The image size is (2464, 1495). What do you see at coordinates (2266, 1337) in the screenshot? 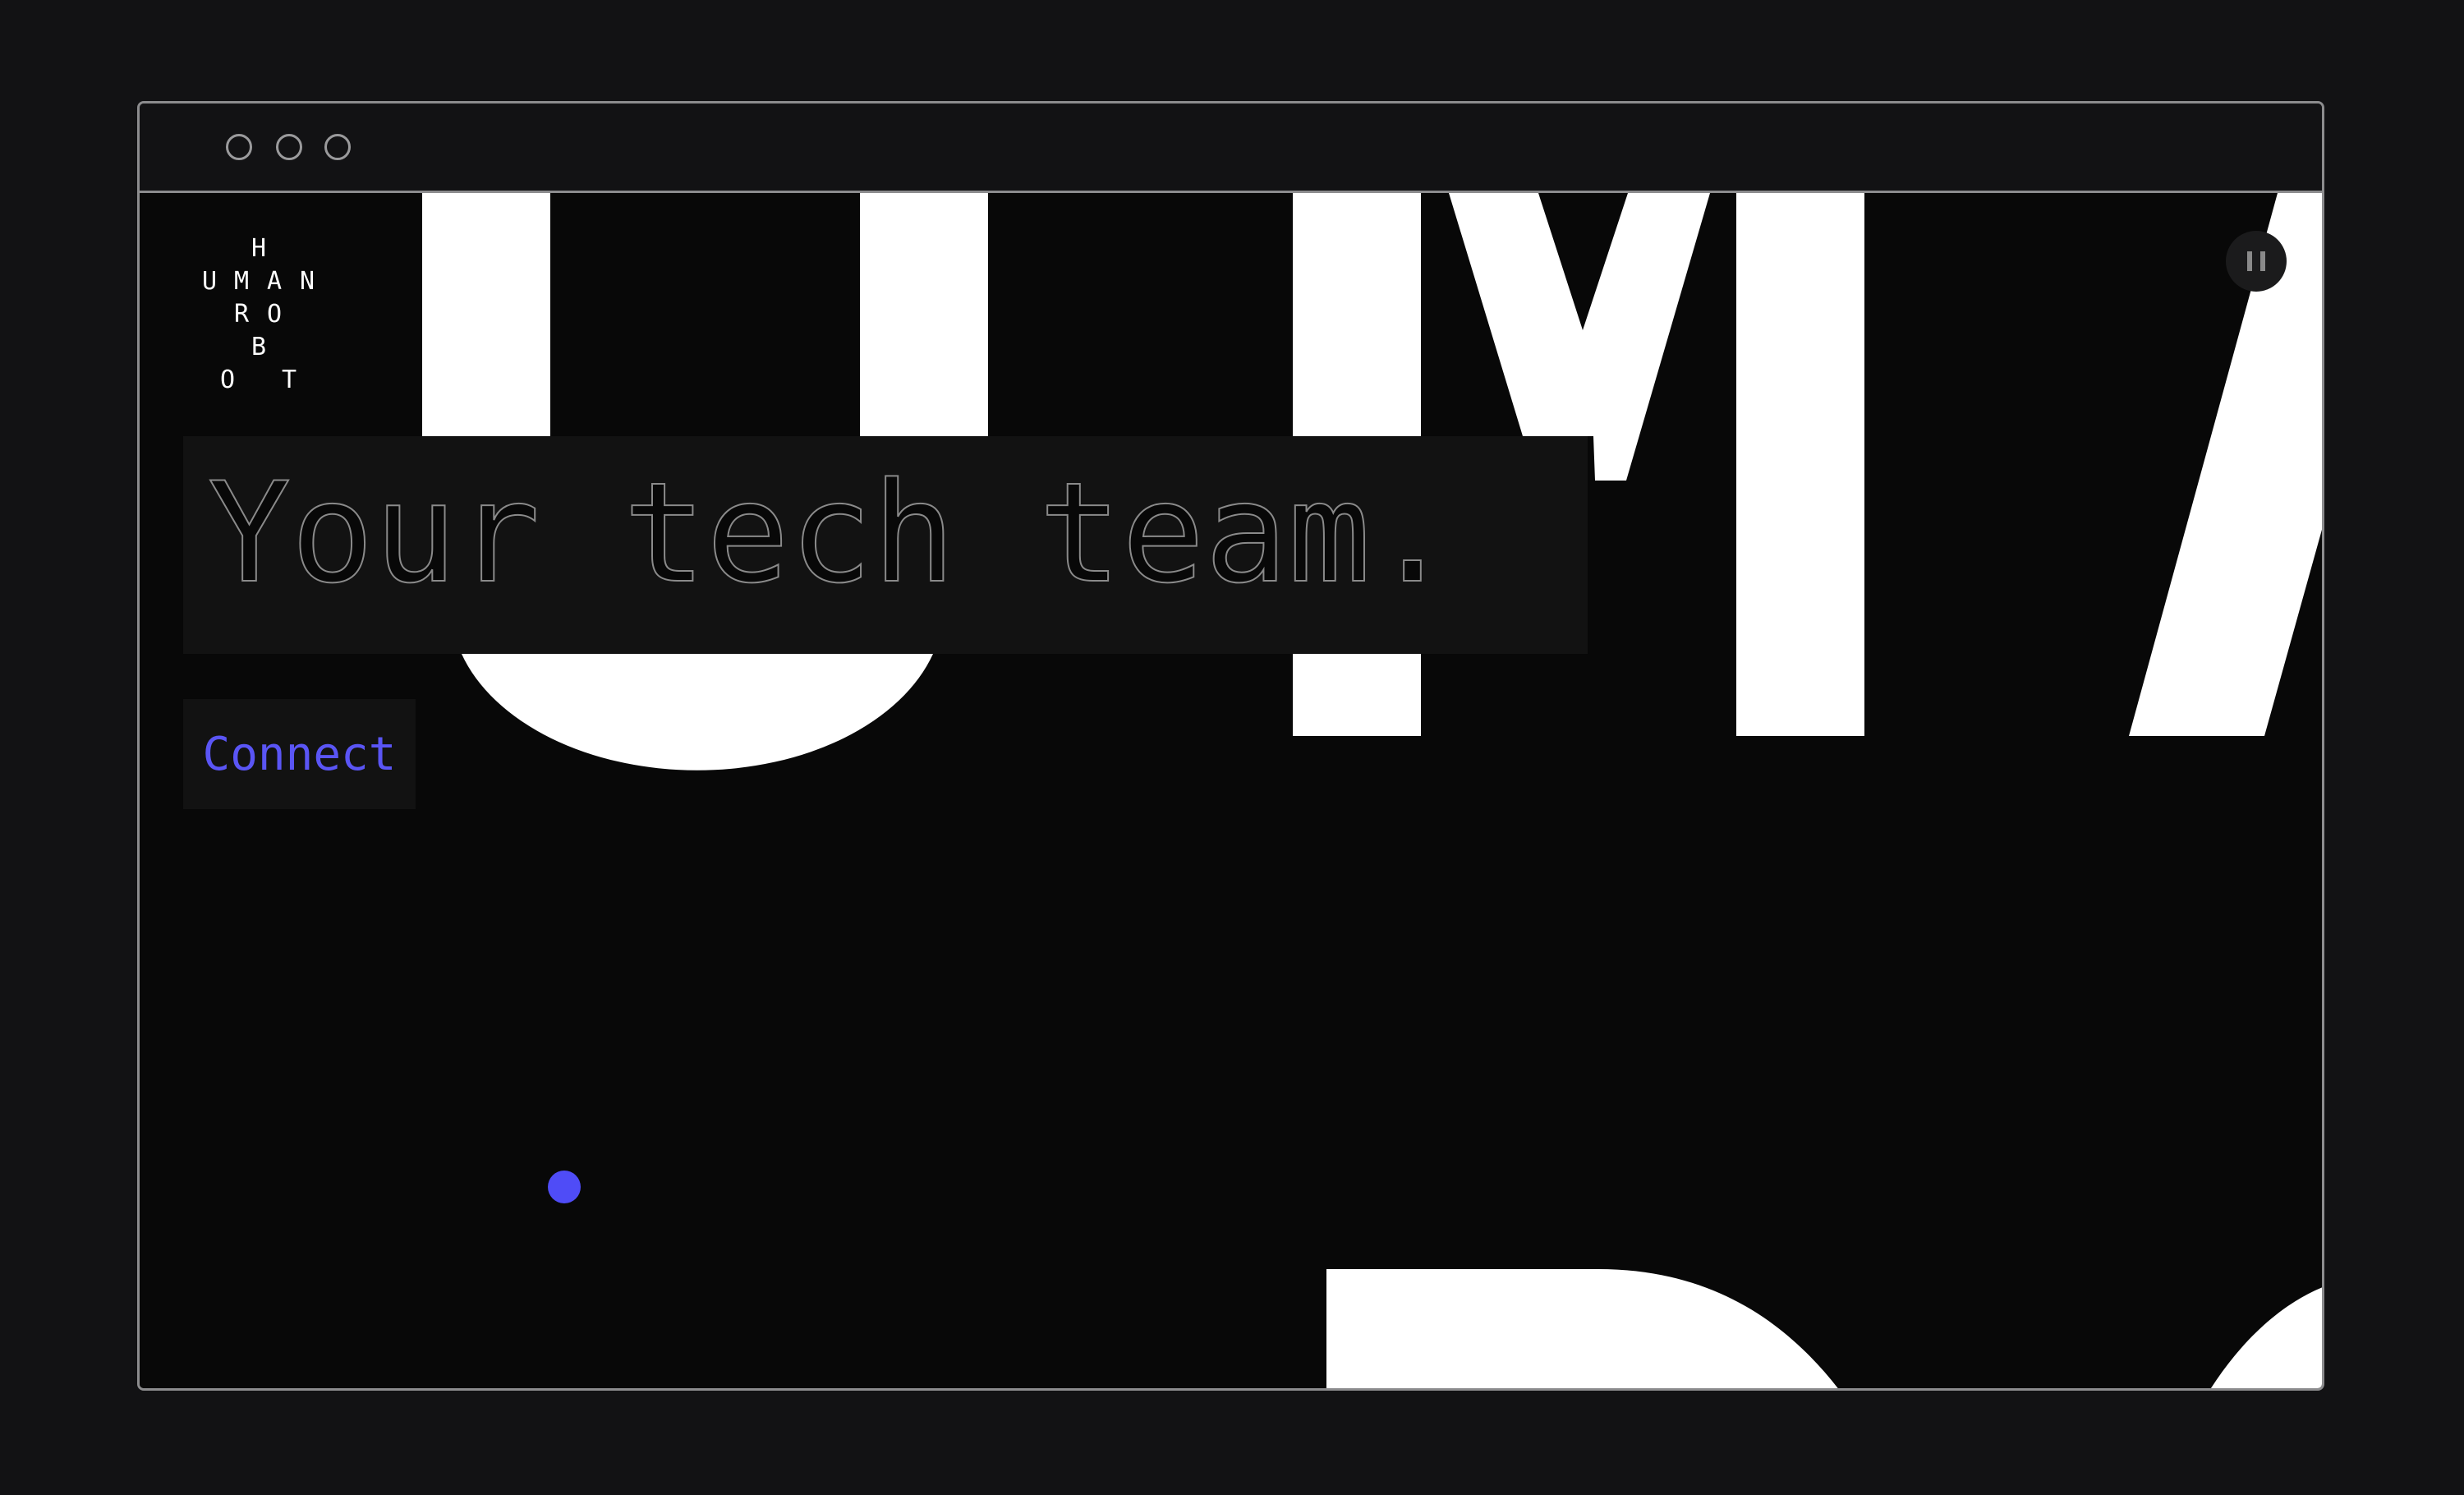
I see `letter-o-edge` at bounding box center [2266, 1337].